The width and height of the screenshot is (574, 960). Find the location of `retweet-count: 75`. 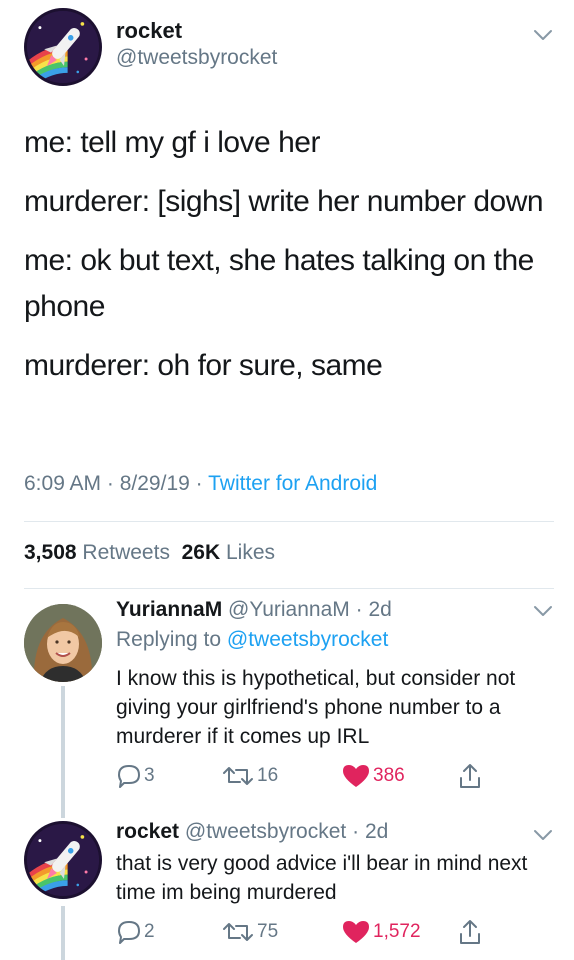

retweet-count: 75 is located at coordinates (268, 931).